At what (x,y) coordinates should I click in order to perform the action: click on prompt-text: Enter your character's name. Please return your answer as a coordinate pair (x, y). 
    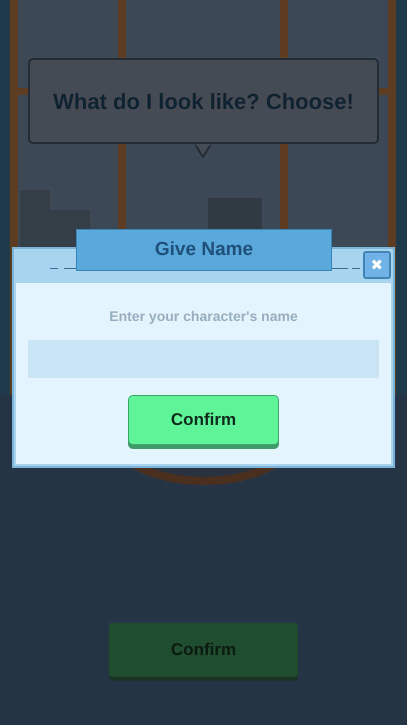
    Looking at the image, I should click on (203, 316).